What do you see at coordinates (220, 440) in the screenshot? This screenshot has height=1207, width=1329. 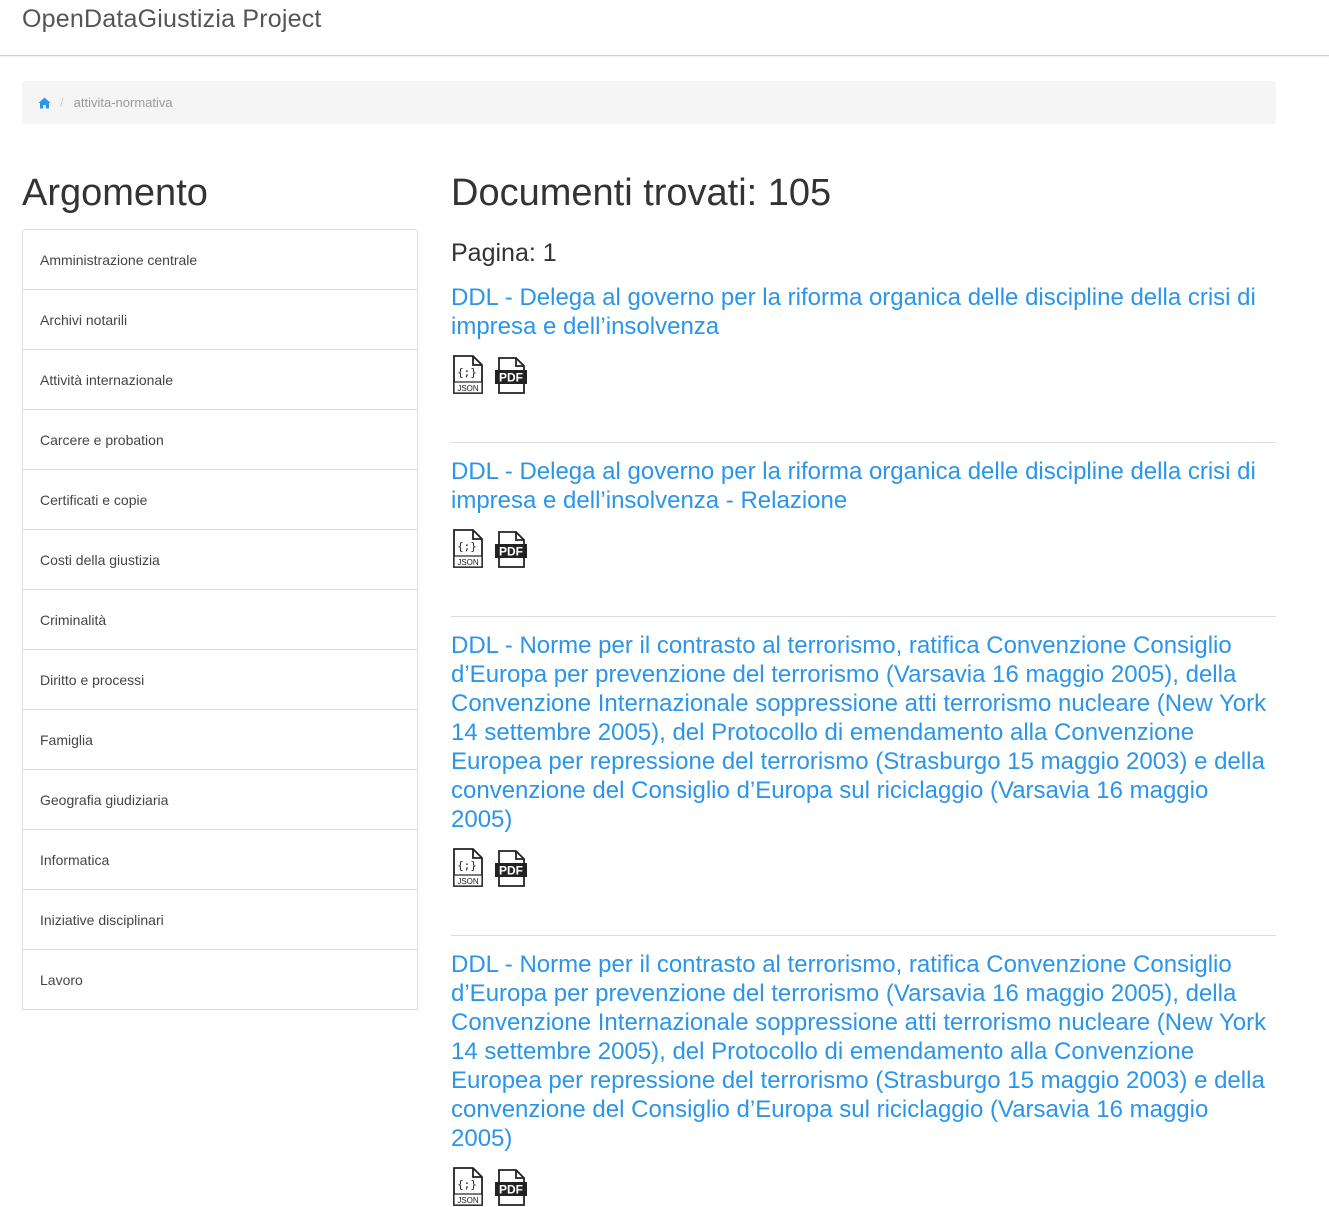 I see `topic-item: Carcere e probation` at bounding box center [220, 440].